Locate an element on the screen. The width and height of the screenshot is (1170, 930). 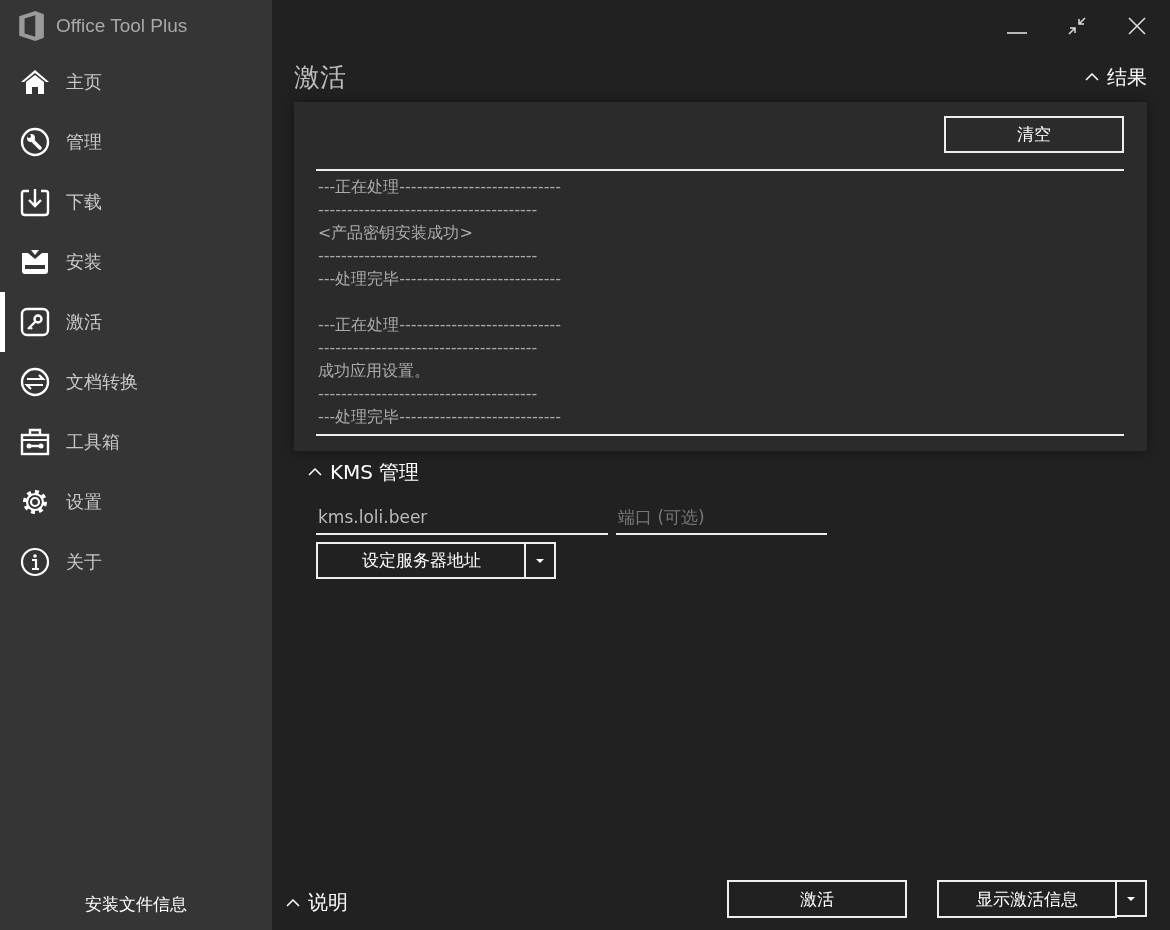
close-icon is located at coordinates (1137, 26).